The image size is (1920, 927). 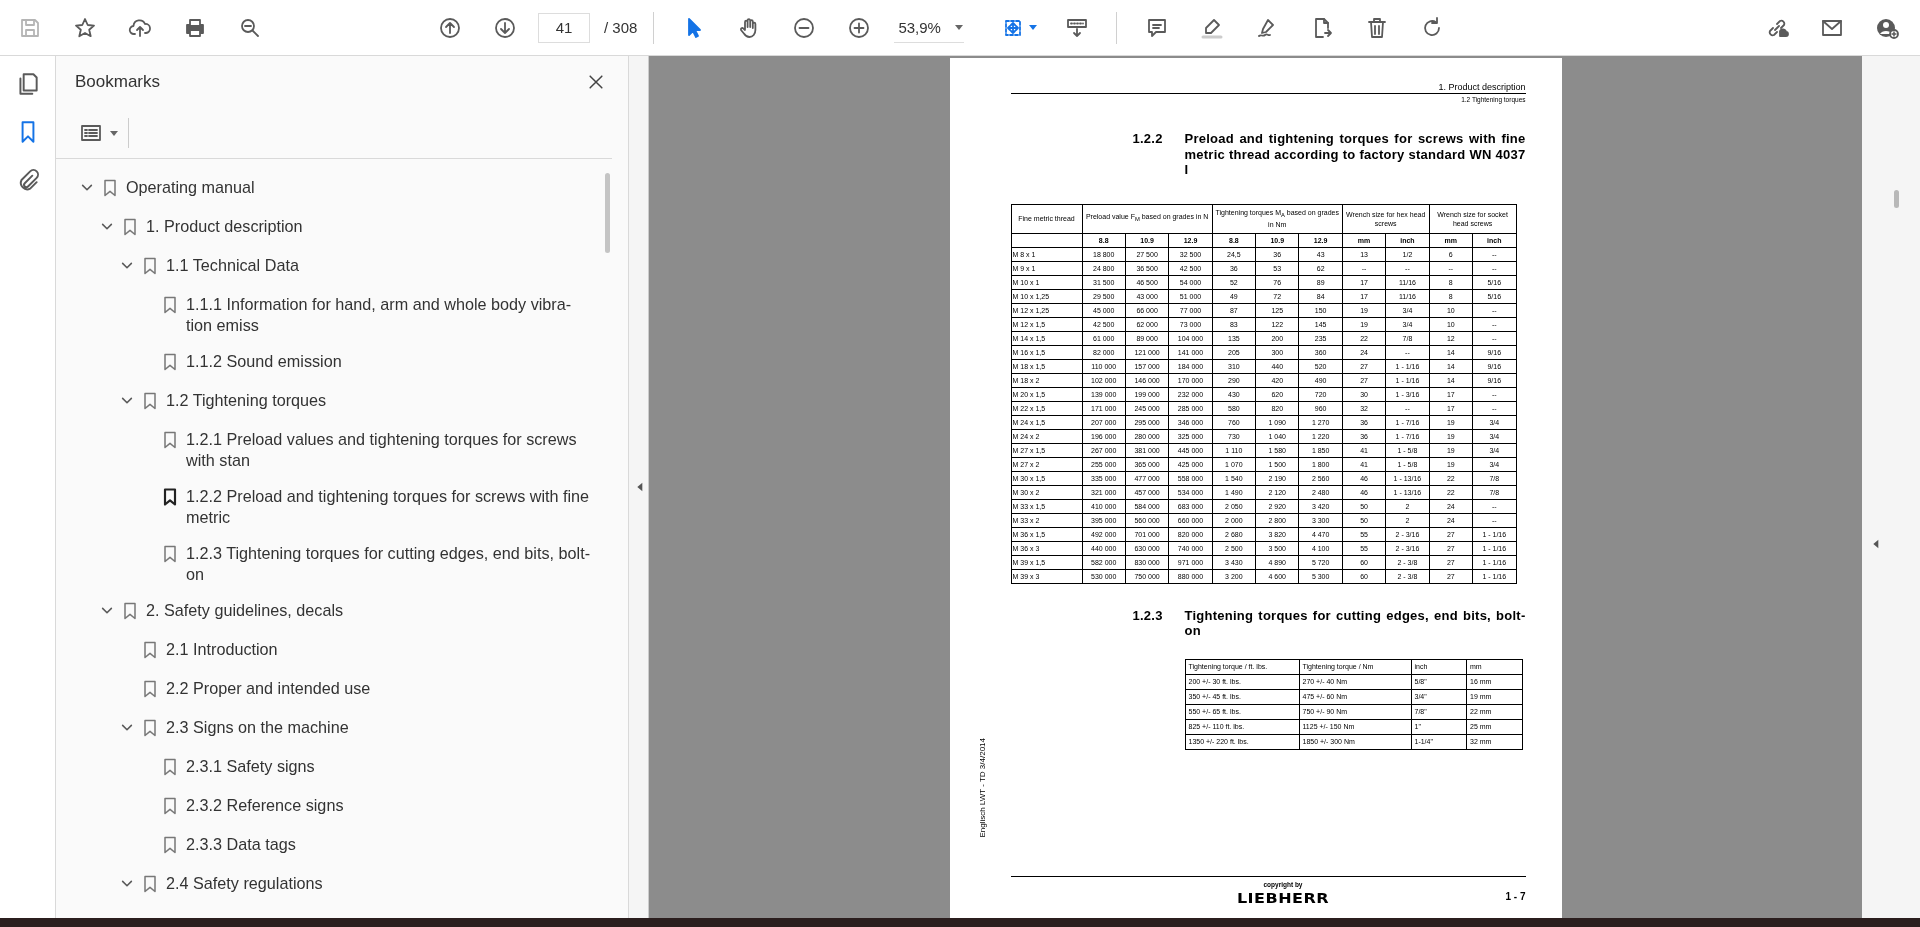 I want to click on bookmark-item: 1.2.3 Tightening torques for cutting edges, end bits, bolt-on, so click(x=390, y=563).